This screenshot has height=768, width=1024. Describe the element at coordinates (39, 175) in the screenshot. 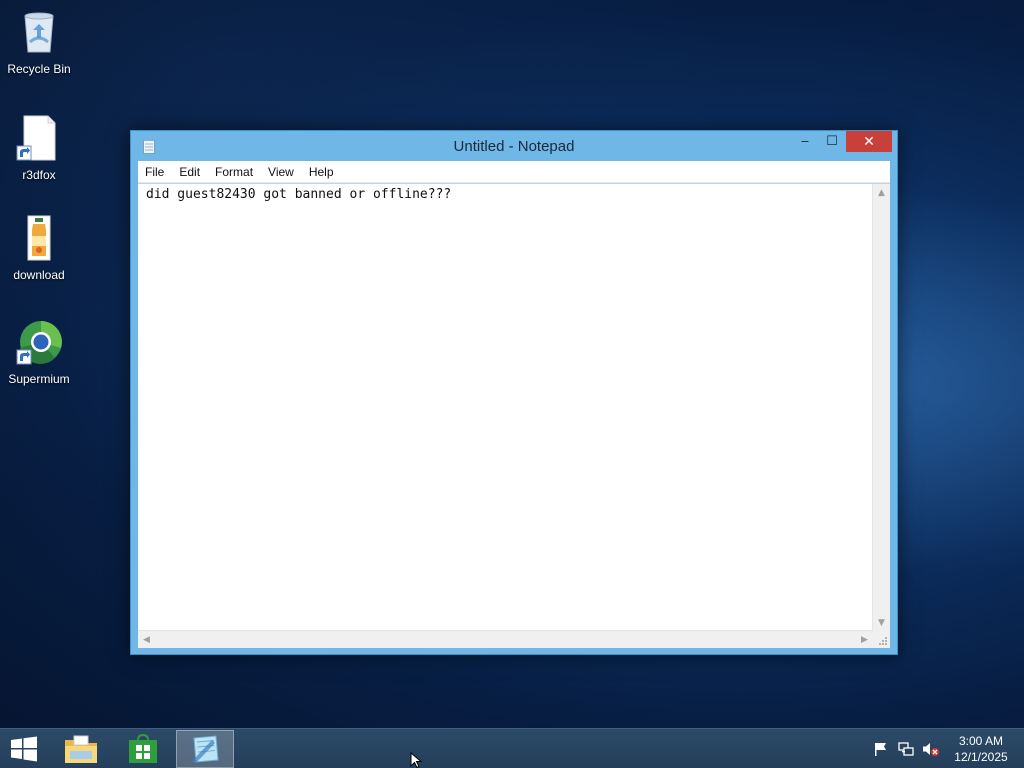

I see `desktop-icon-label: r3dfox` at that location.